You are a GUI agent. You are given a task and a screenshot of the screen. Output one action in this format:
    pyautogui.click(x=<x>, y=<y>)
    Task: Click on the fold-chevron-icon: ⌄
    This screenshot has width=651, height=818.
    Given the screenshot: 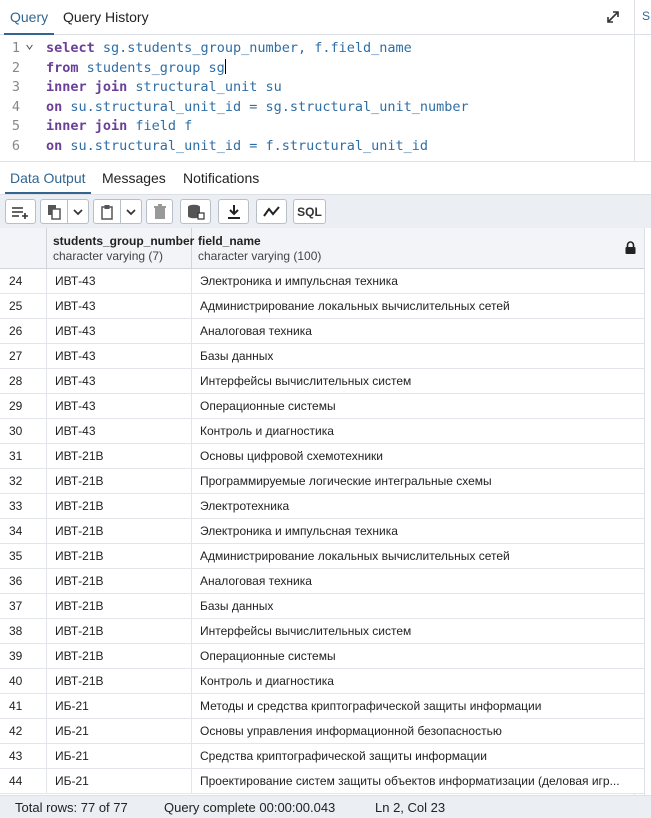 What is the action you would take?
    pyautogui.click(x=29, y=43)
    